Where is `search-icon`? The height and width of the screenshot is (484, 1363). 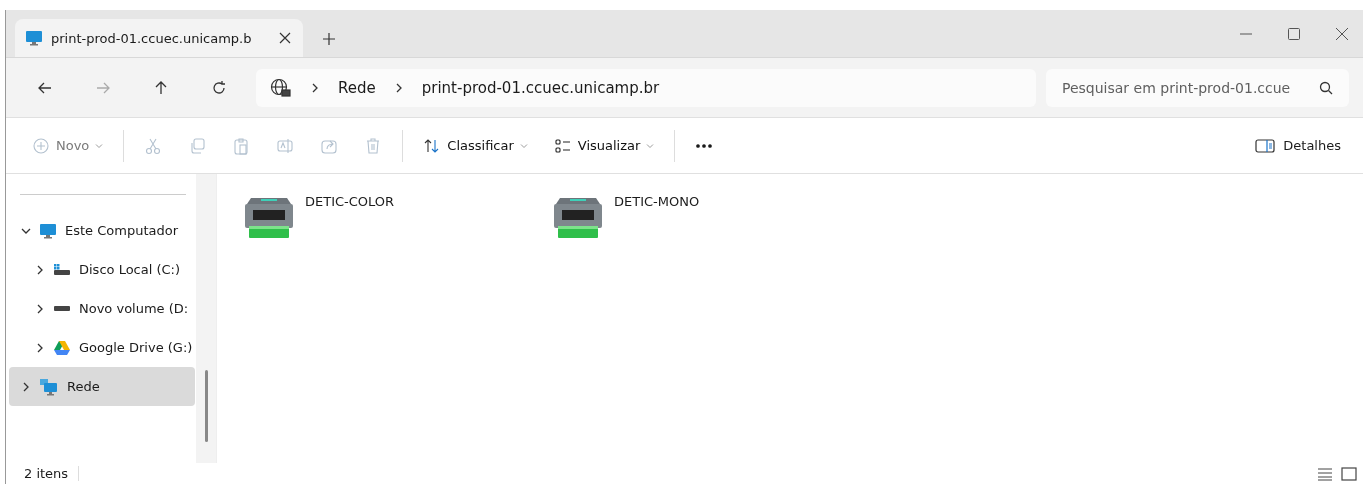 search-icon is located at coordinates (1326, 87).